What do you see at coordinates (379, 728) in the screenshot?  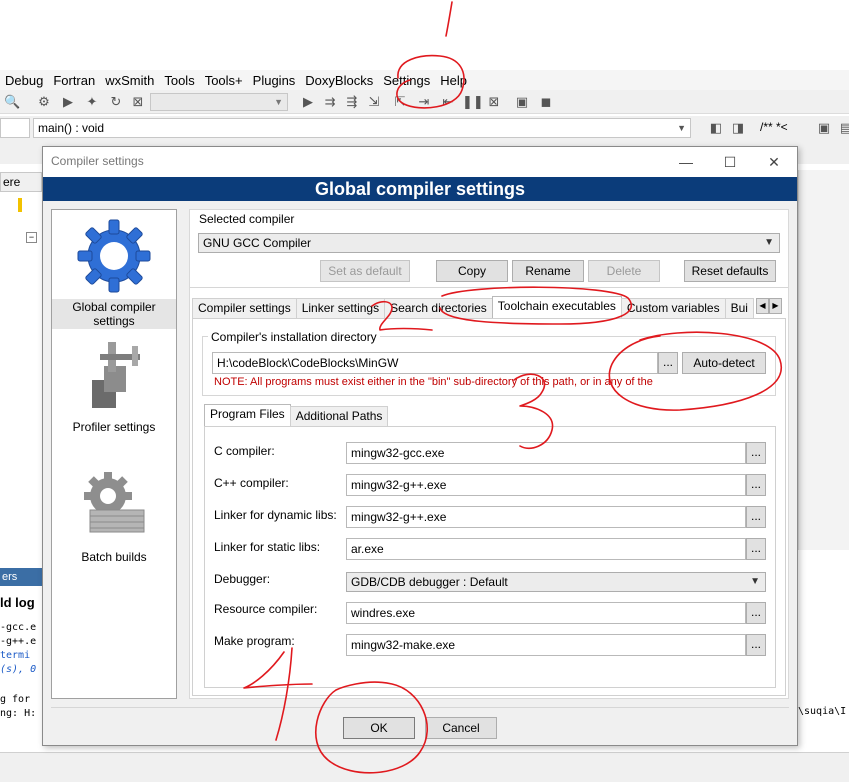 I see `ok-button: OK` at bounding box center [379, 728].